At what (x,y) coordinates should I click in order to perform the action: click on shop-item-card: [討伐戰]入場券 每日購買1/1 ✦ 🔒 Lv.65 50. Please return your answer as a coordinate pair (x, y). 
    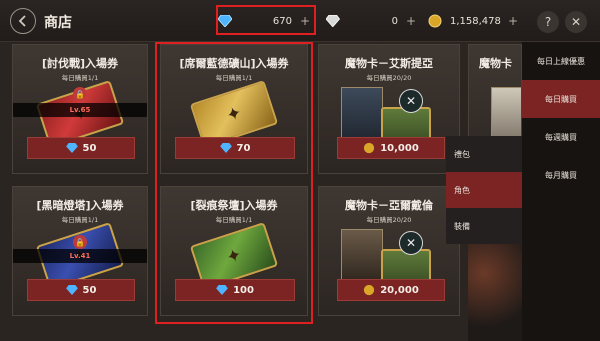
    Looking at the image, I should click on (80, 109).